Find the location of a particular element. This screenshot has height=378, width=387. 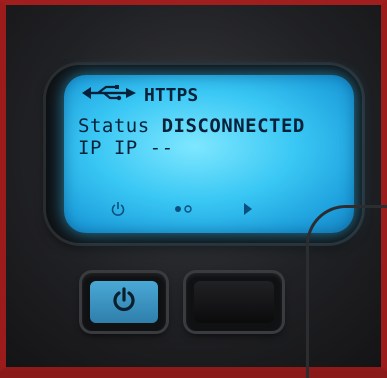

panel-contour is located at coordinates (346, 291).